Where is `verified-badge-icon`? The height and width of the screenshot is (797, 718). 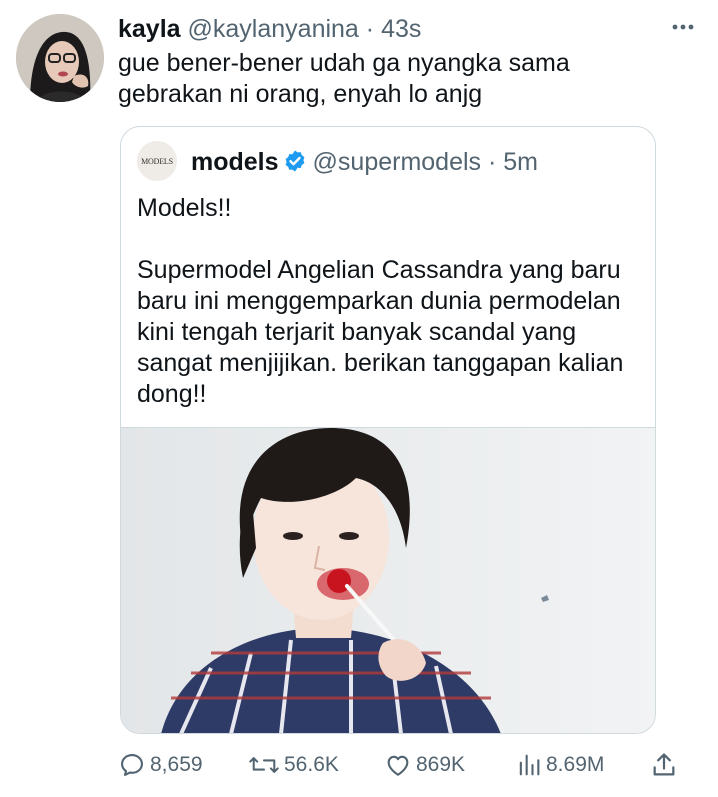 verified-badge-icon is located at coordinates (295, 164).